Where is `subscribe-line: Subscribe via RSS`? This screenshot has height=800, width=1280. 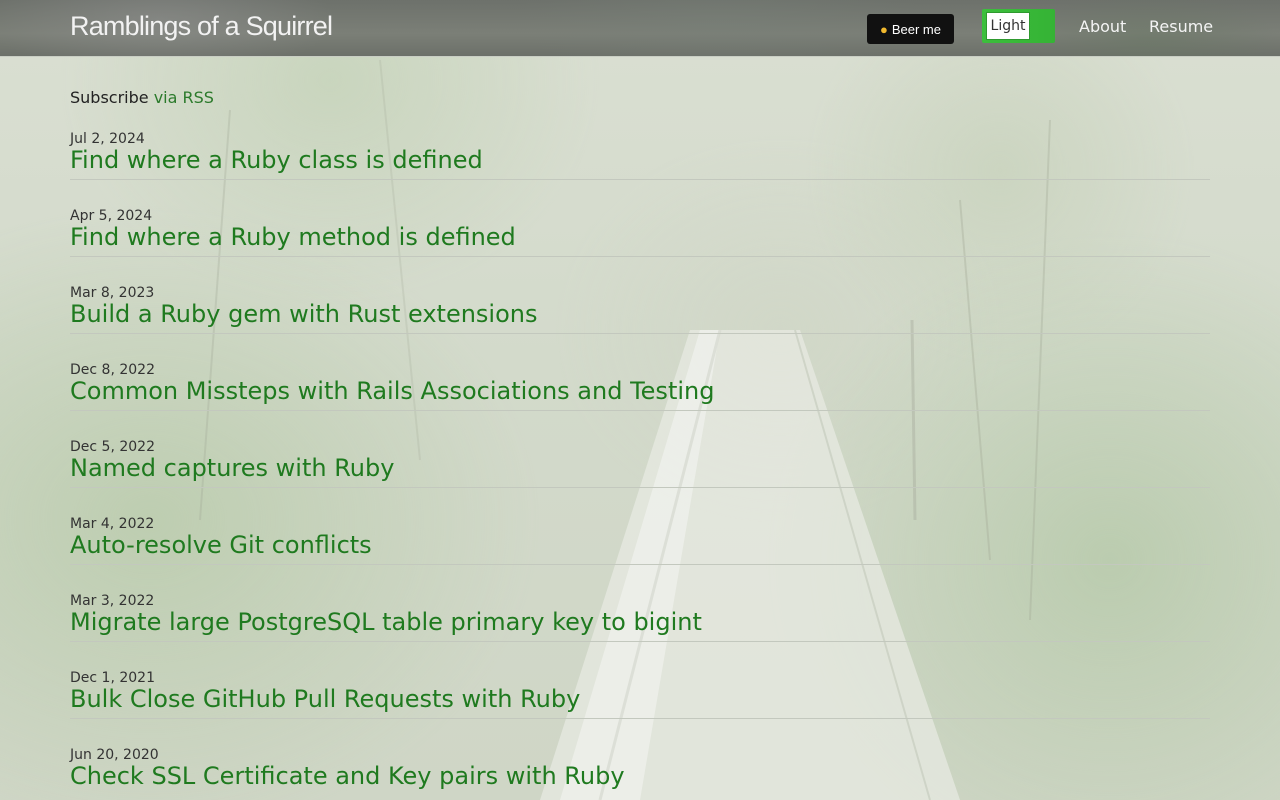
subscribe-line: Subscribe via RSS is located at coordinates (142, 97).